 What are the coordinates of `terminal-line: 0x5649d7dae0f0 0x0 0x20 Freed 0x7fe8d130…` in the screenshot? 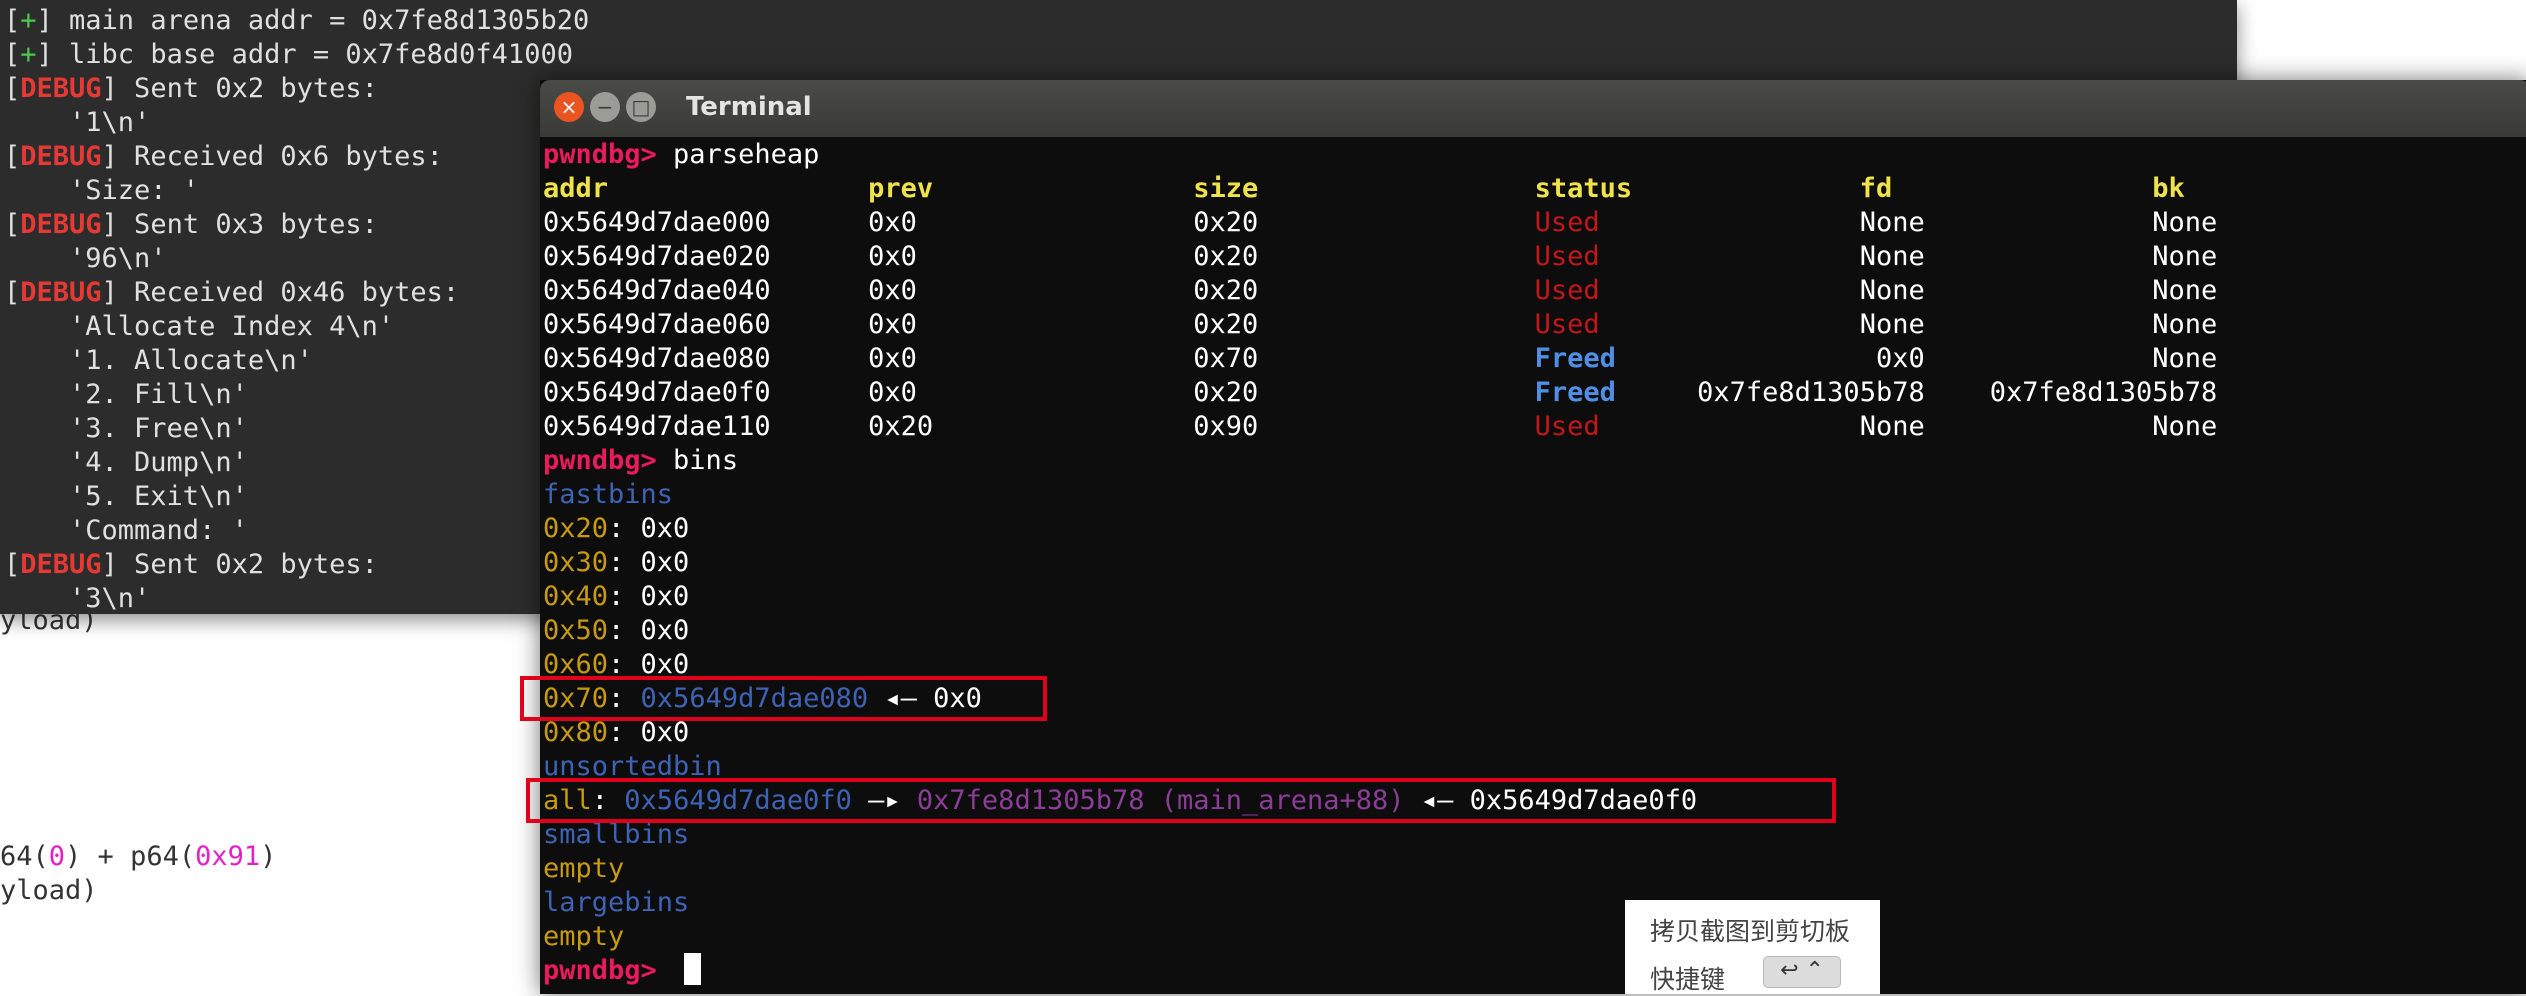 It's located at (1380, 393).